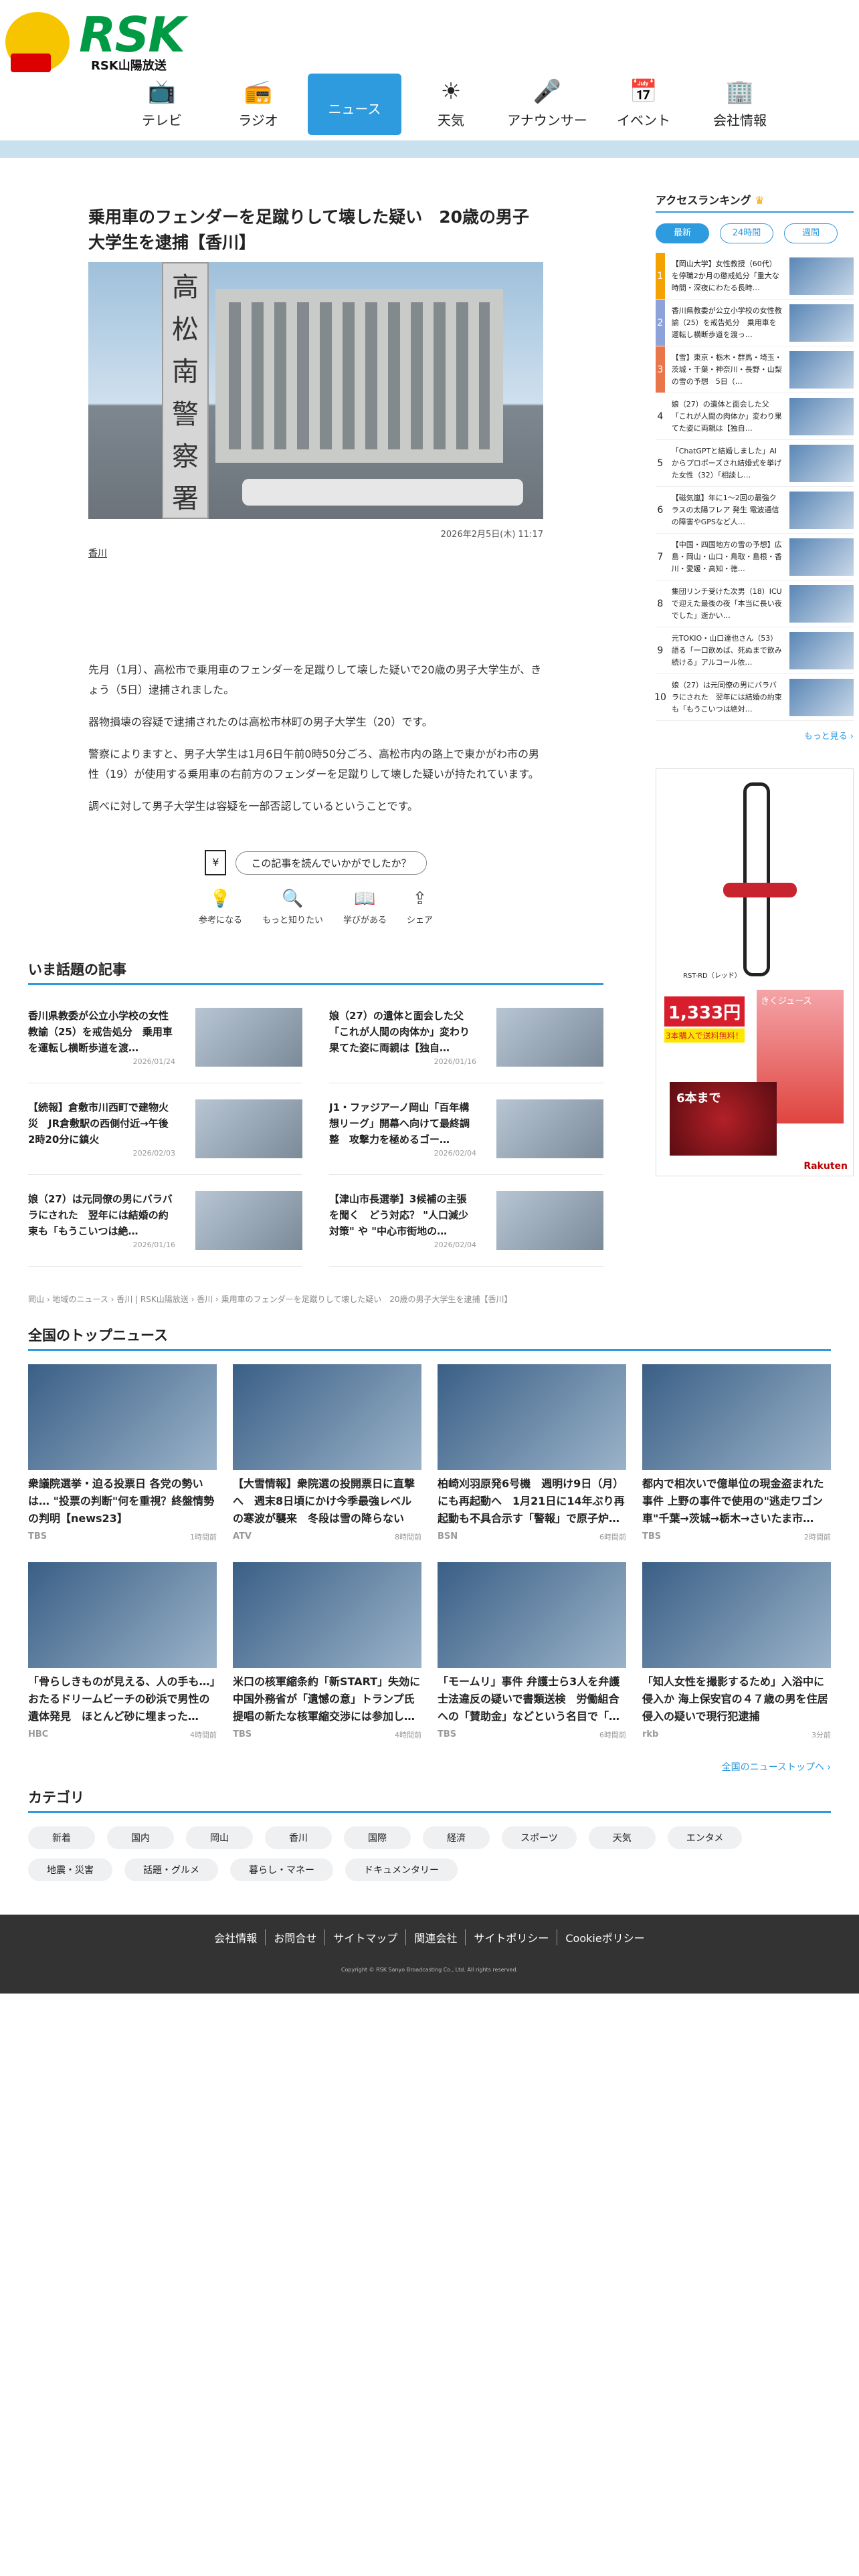 The width and height of the screenshot is (859, 2576). I want to click on nav-item-3: ☀ 天気, so click(451, 104).